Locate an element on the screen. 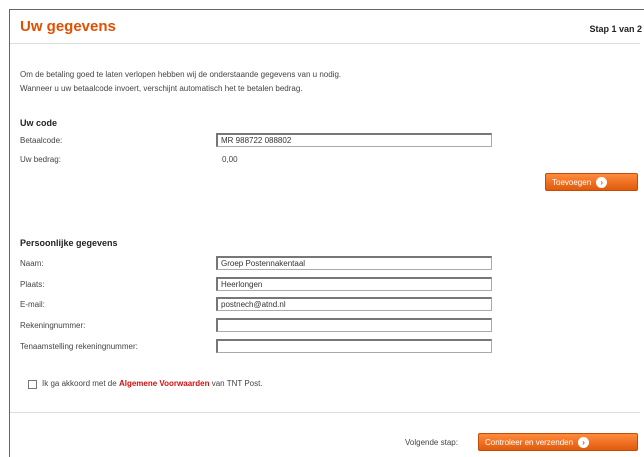 The image size is (644, 457). next-step-label: Volgende stap: is located at coordinates (431, 442).